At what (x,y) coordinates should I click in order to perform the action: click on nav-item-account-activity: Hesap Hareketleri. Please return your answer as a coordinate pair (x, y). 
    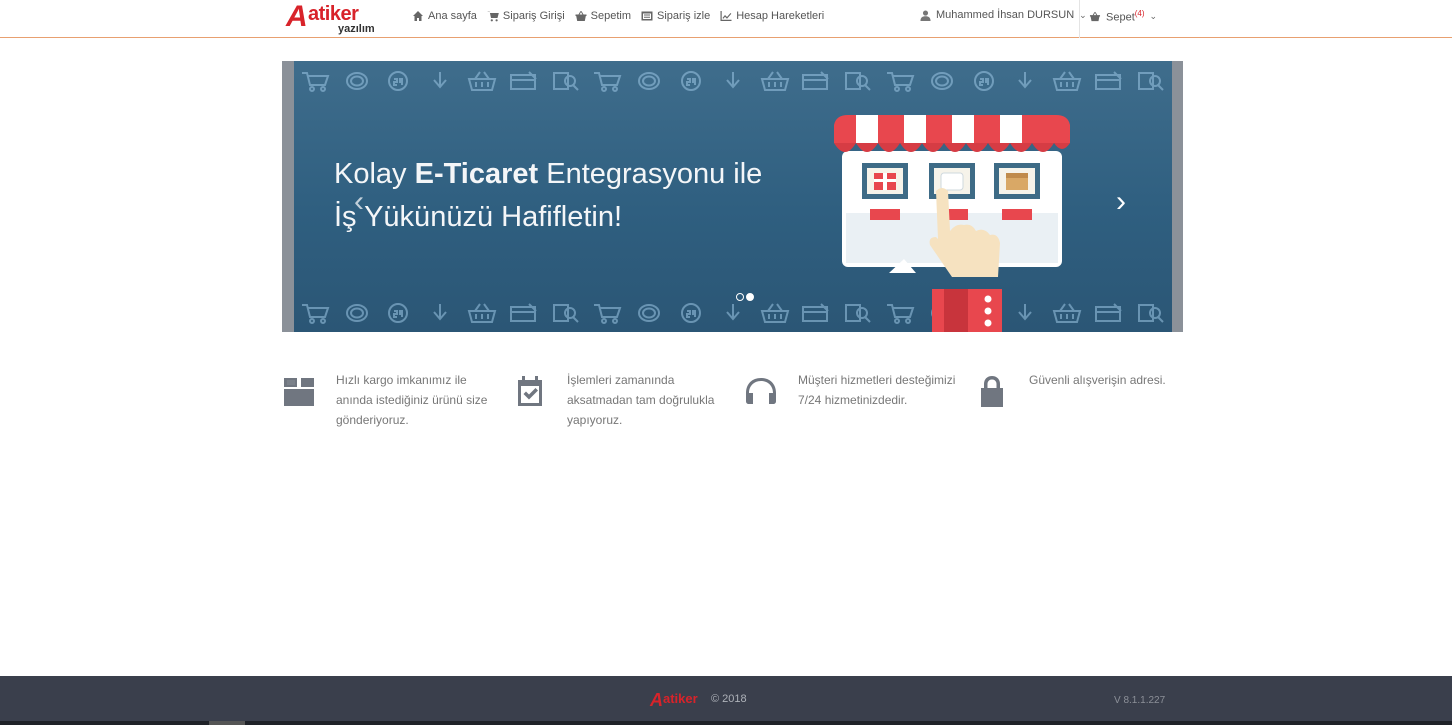
    Looking at the image, I should click on (772, 16).